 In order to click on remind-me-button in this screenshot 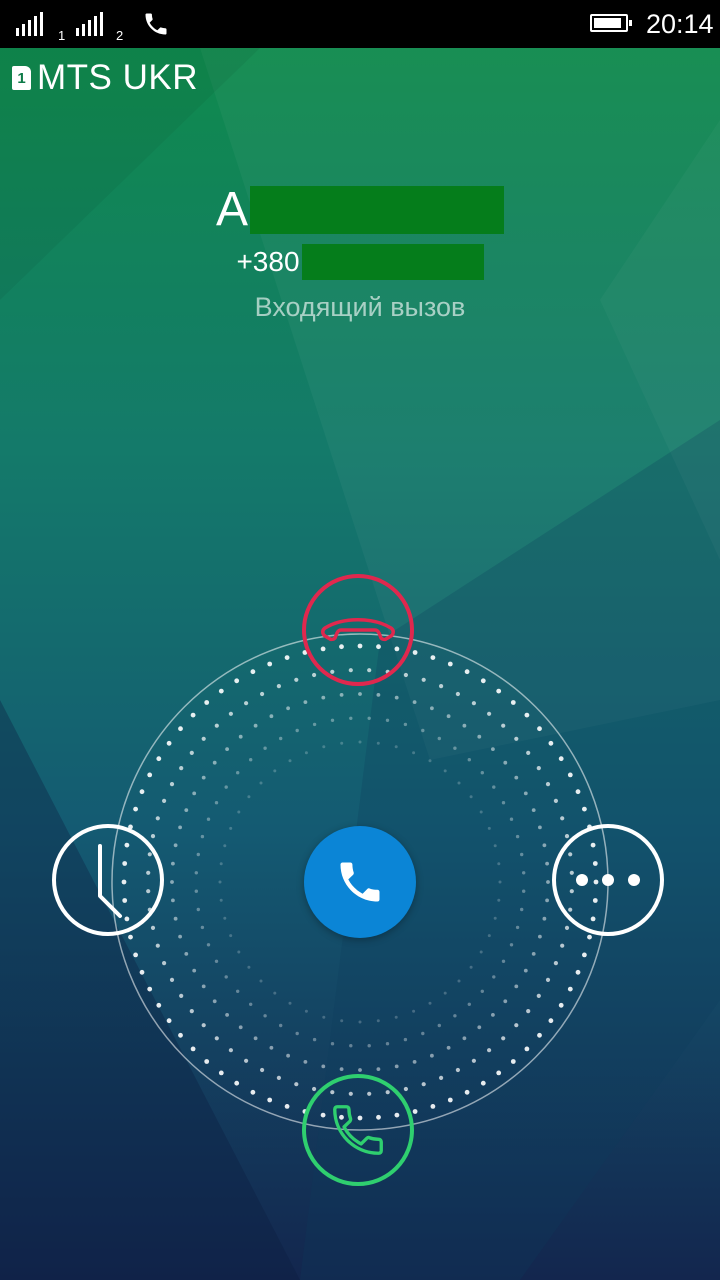, I will do `click(108, 880)`.